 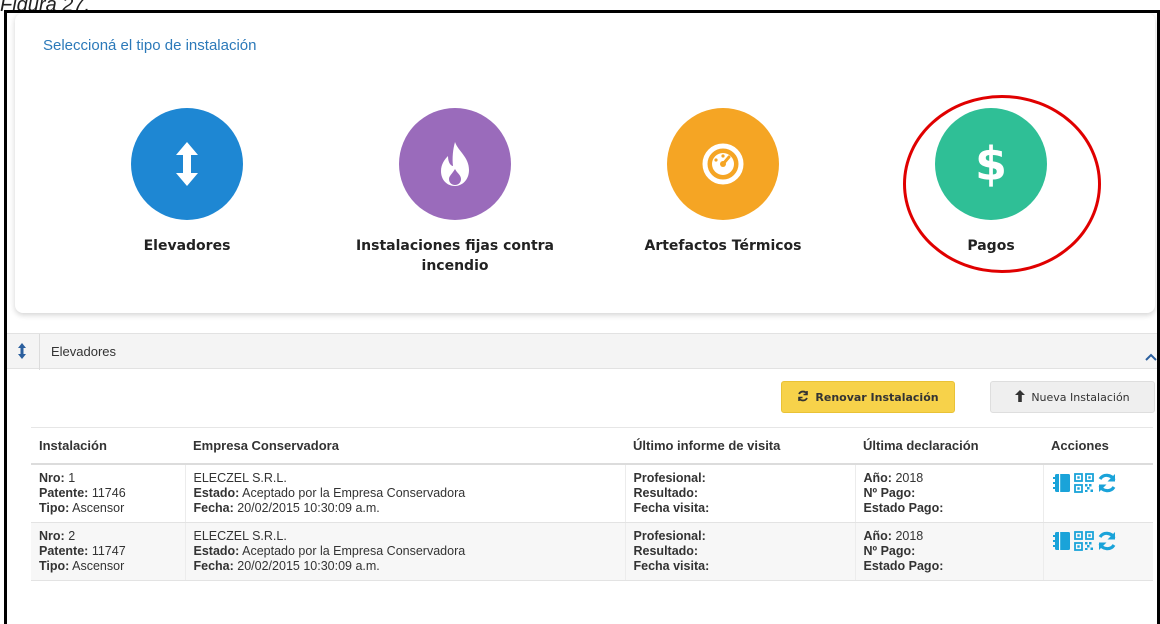 I want to click on renovar-label: Renovar Instalación, so click(x=877, y=397).